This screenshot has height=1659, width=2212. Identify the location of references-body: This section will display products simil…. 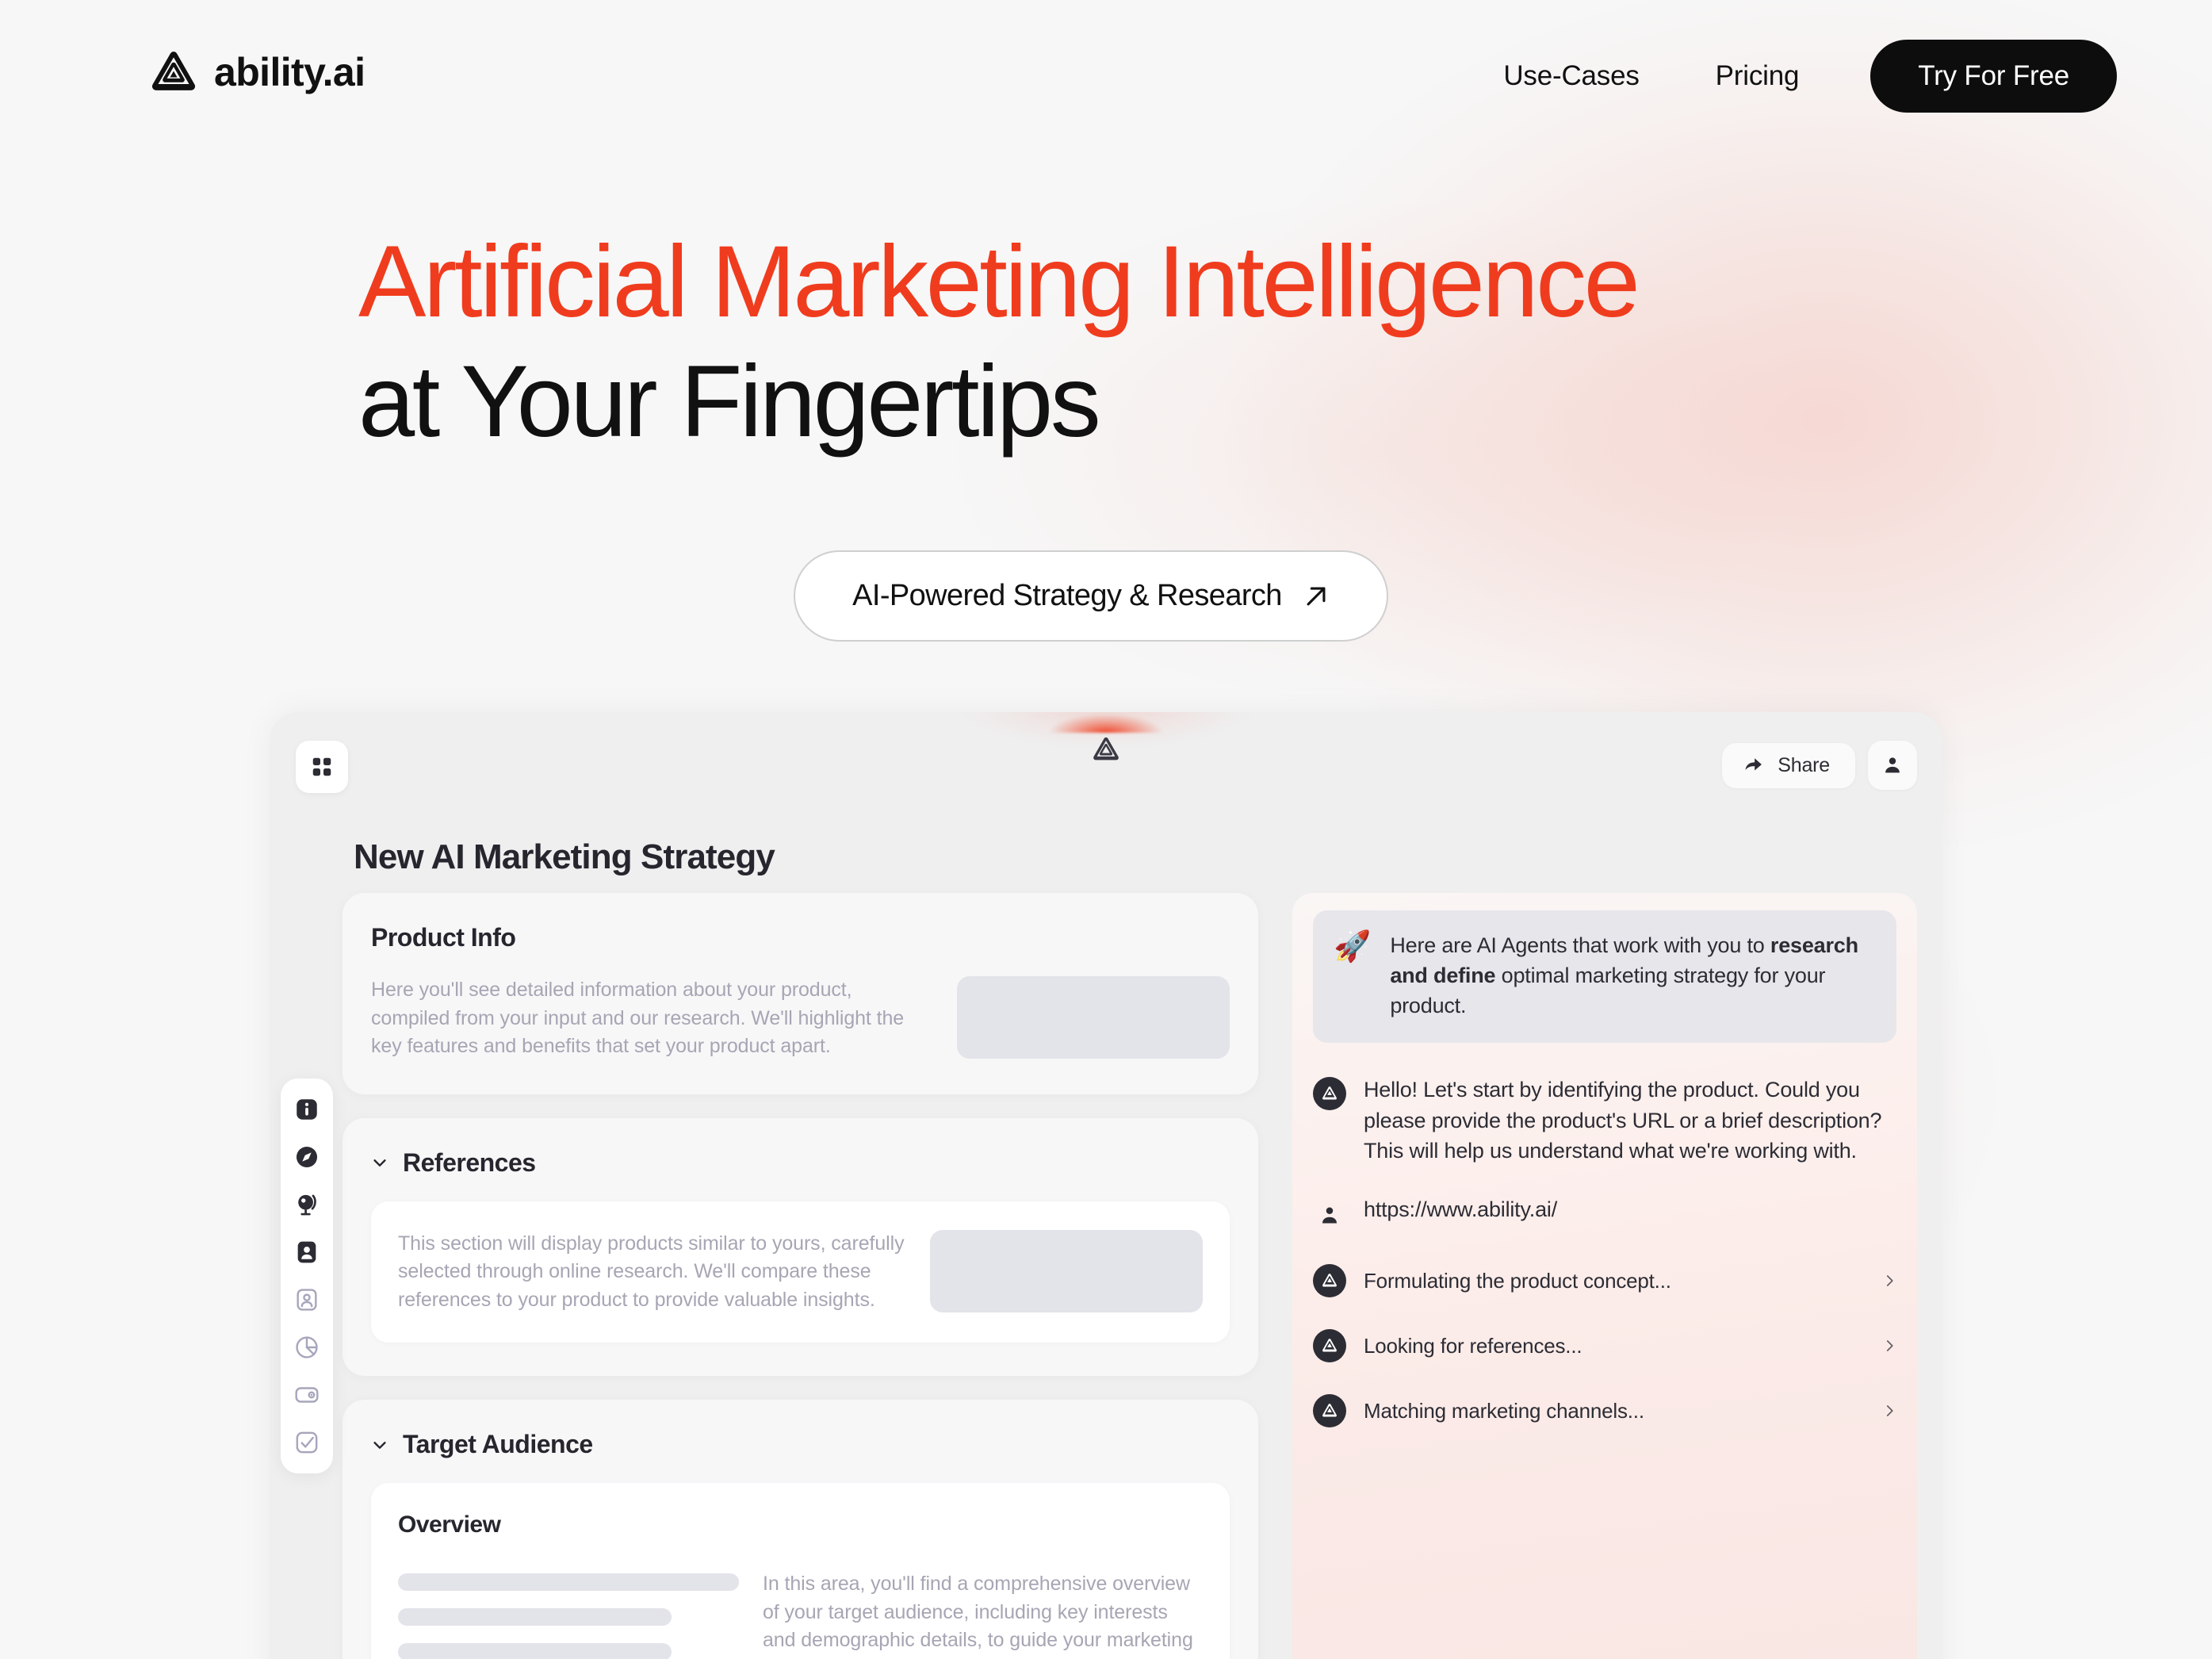
(651, 1271).